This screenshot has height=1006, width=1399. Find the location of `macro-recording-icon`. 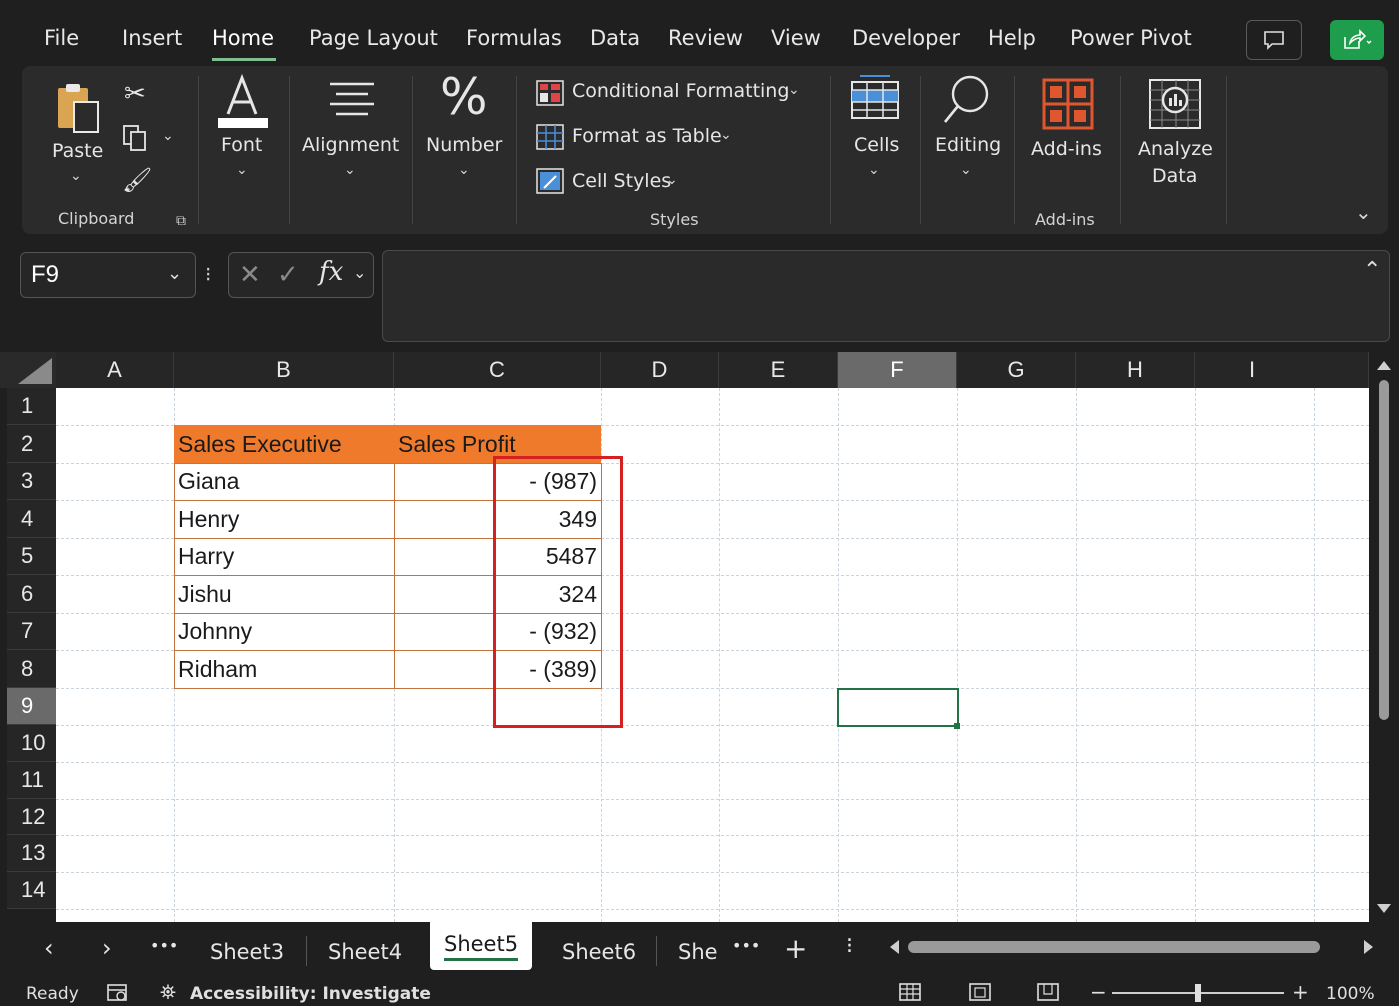

macro-recording-icon is located at coordinates (118, 994).